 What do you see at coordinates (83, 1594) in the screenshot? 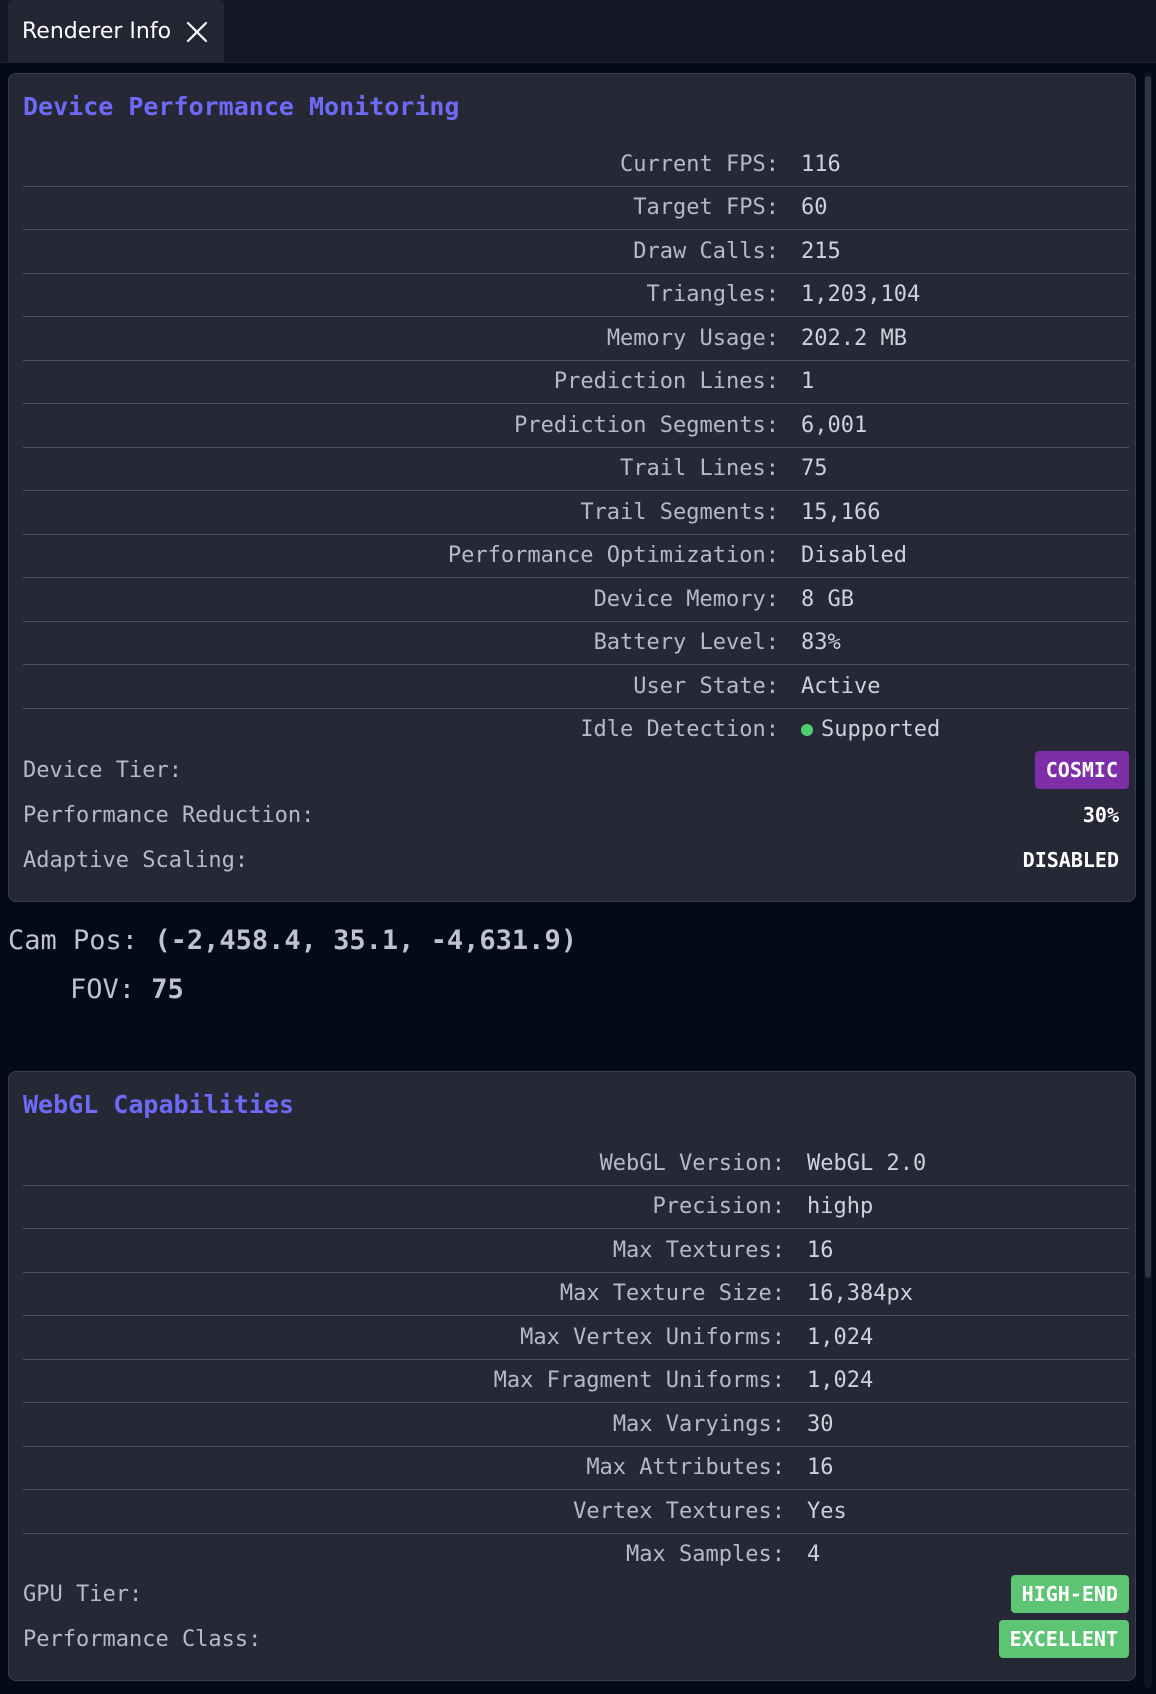
I see `gpu-tier-label: GPU Tier:` at bounding box center [83, 1594].